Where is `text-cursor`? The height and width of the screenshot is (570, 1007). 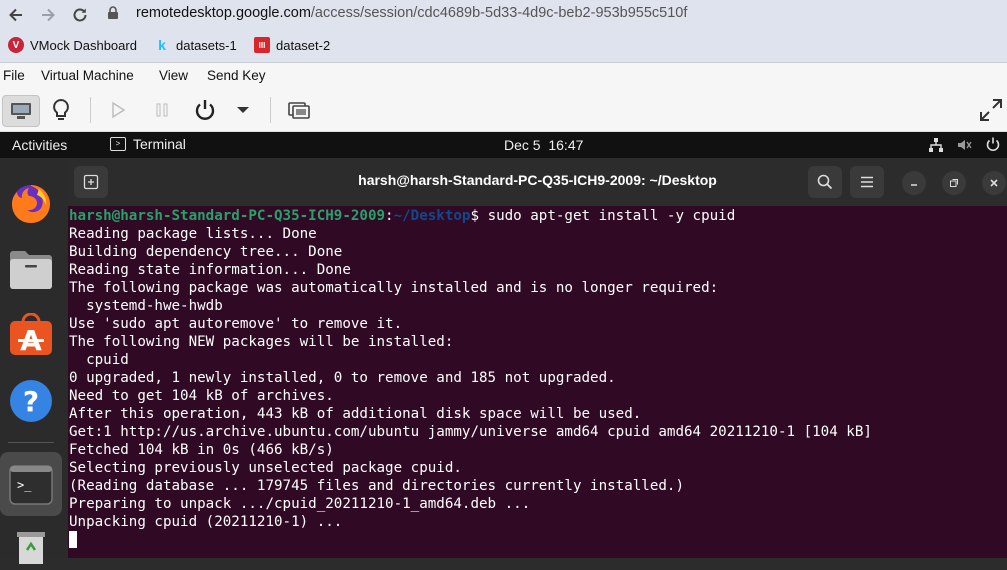
text-cursor is located at coordinates (73, 539).